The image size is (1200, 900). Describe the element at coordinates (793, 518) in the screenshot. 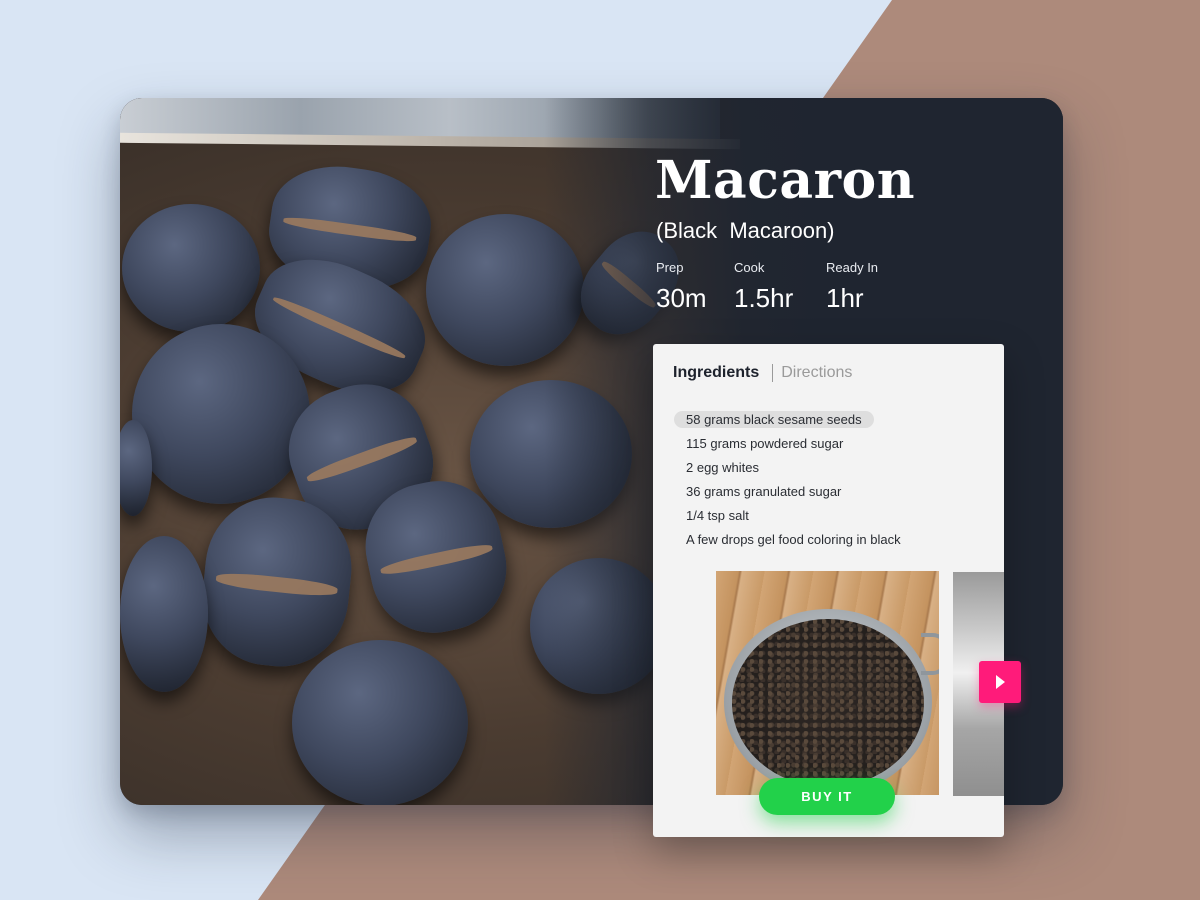

I see `ingredient-item: 1/4 tsp salt` at that location.